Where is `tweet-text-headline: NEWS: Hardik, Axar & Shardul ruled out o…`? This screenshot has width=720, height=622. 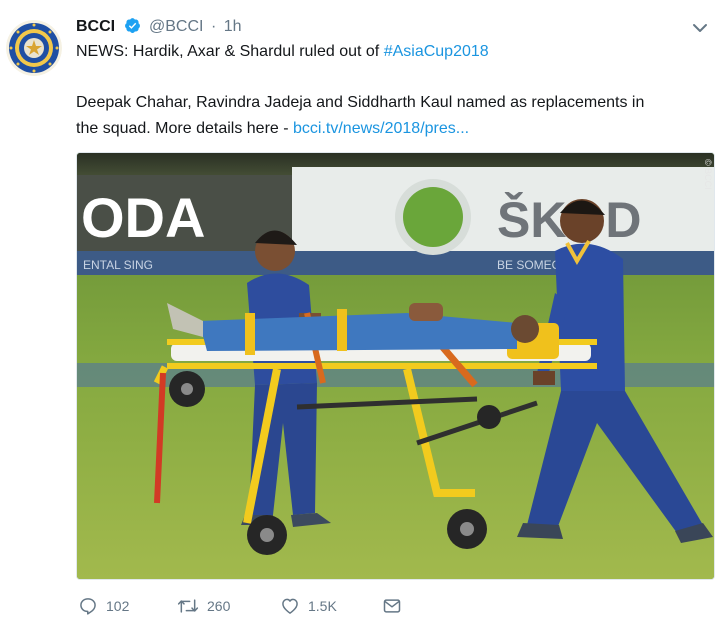
tweet-text-headline: NEWS: Hardik, Axar & Shardul ruled out o… is located at coordinates (230, 51).